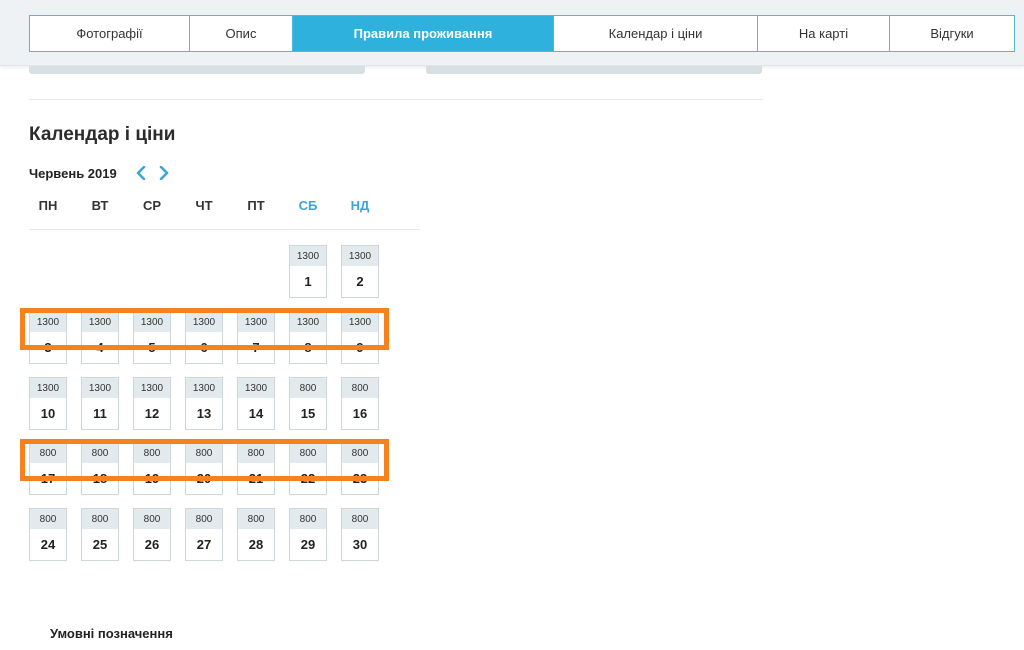 The height and width of the screenshot is (650, 1024). Describe the element at coordinates (360, 205) in the screenshot. I see `weekday-label: НД` at that location.